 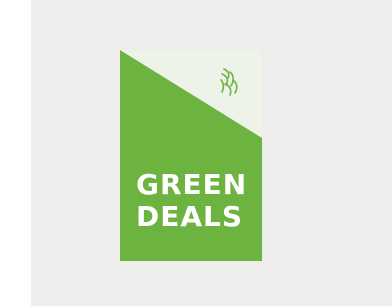 I want to click on logo-text-deals: DEALS, so click(x=190, y=216).